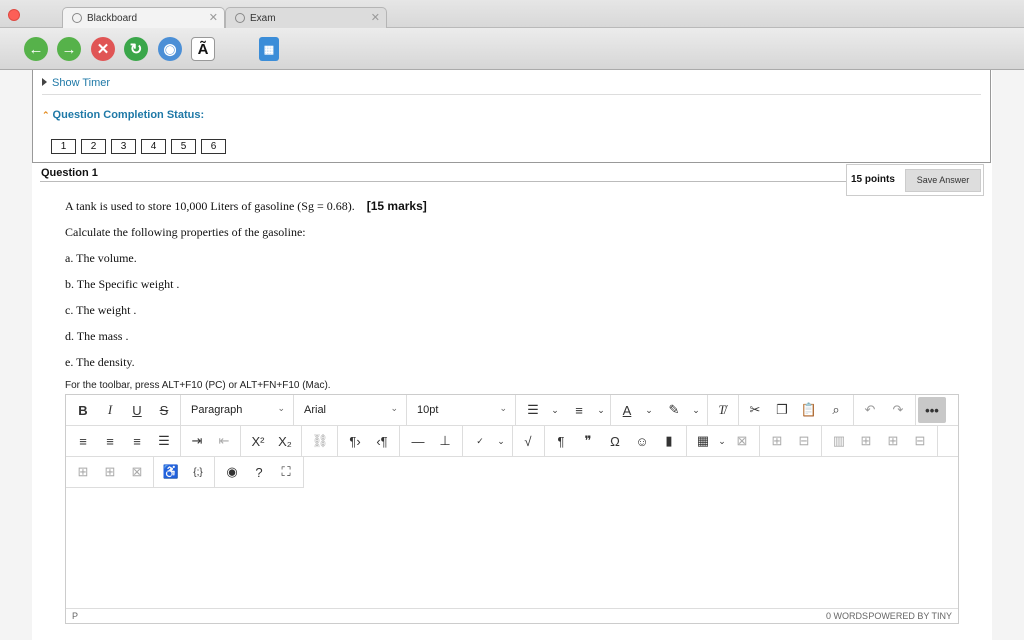 This screenshot has height=640, width=1024. I want to click on strikethrough-button: S, so click(164, 410).